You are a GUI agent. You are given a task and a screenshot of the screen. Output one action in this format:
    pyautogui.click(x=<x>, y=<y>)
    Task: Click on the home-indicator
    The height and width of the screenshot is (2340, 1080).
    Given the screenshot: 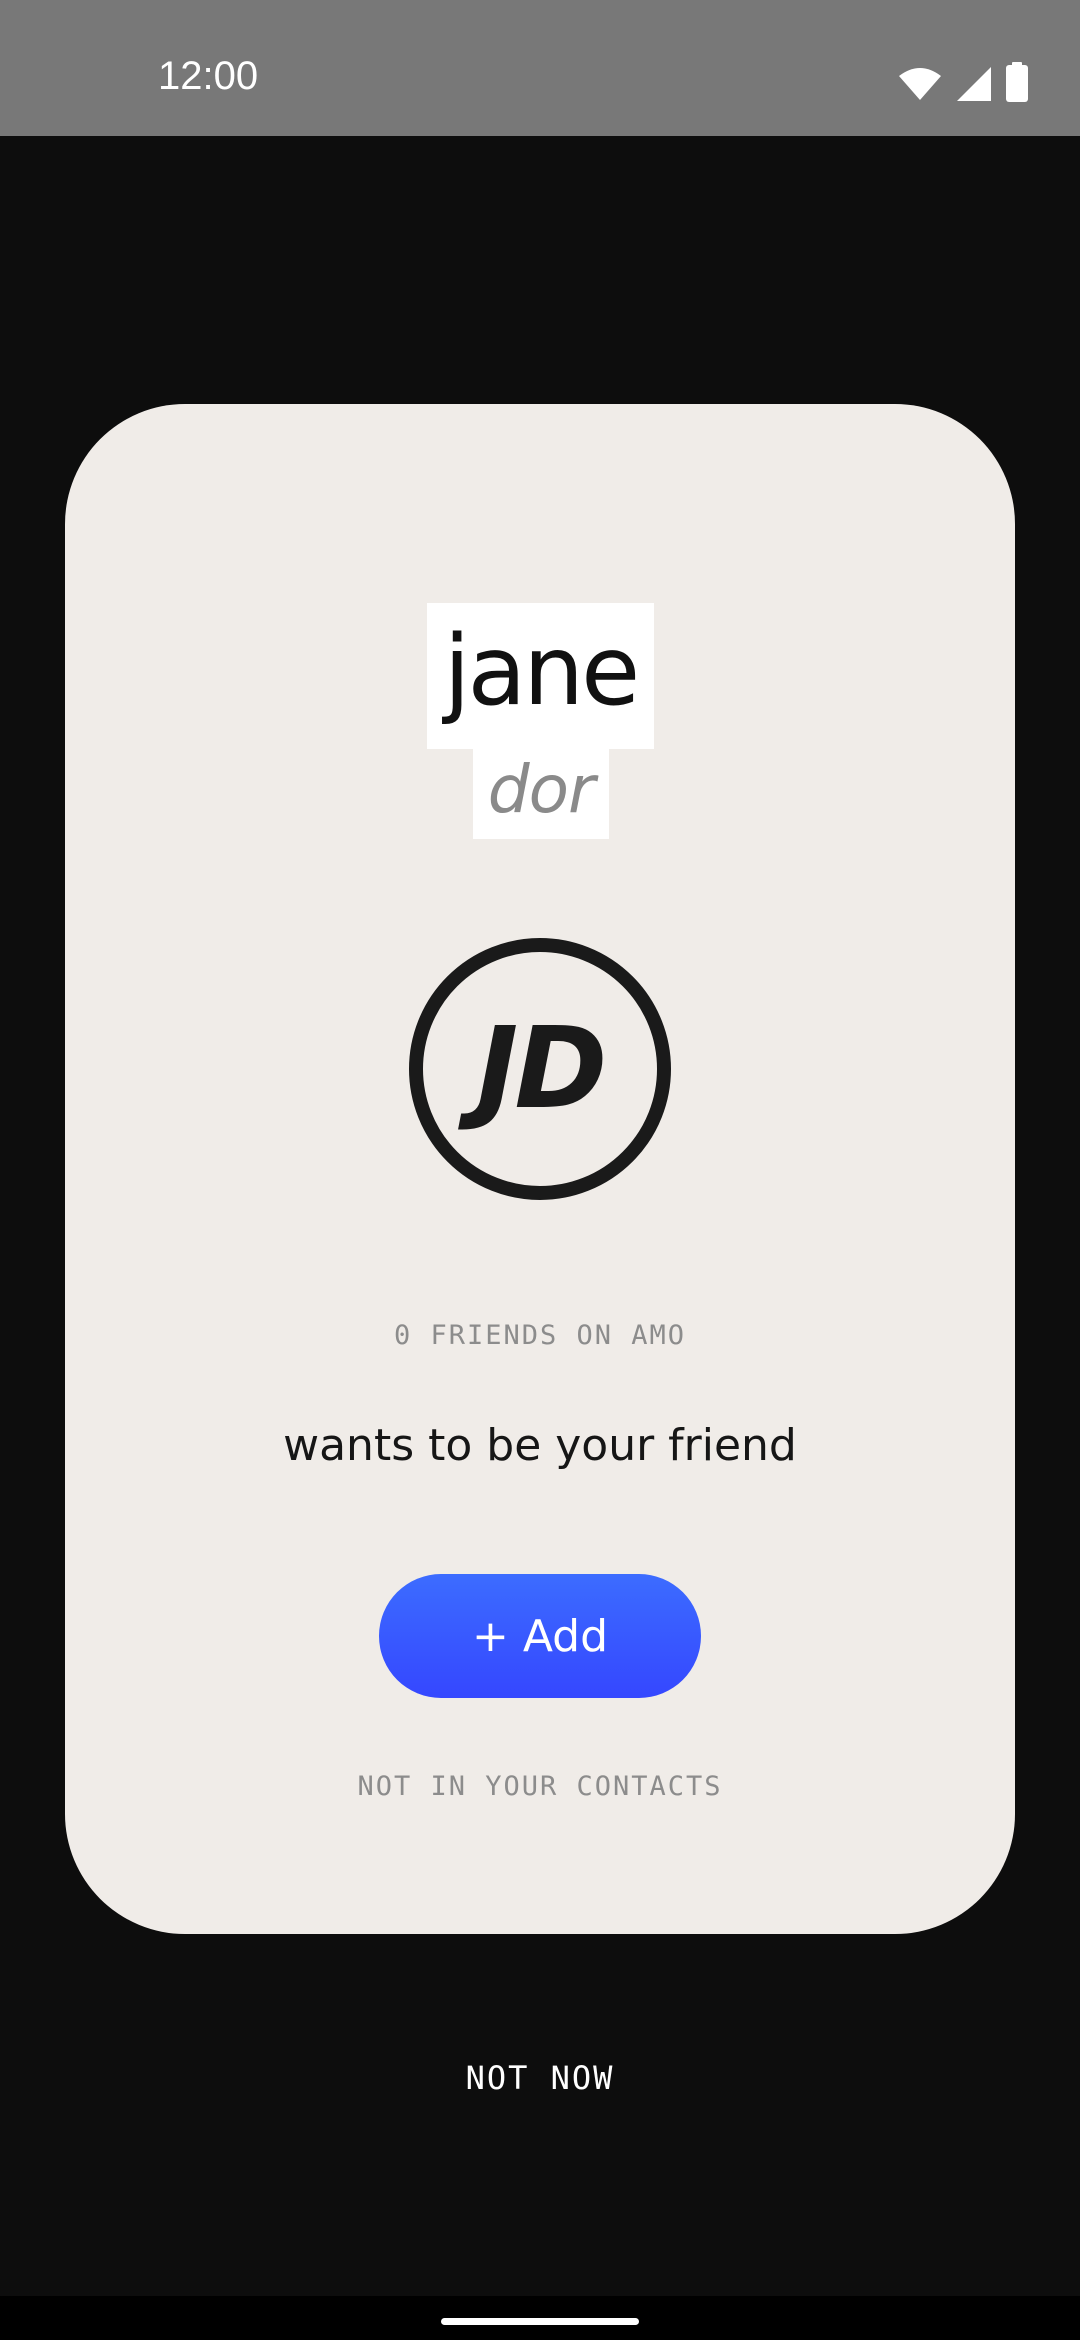 What is the action you would take?
    pyautogui.click(x=540, y=2321)
    